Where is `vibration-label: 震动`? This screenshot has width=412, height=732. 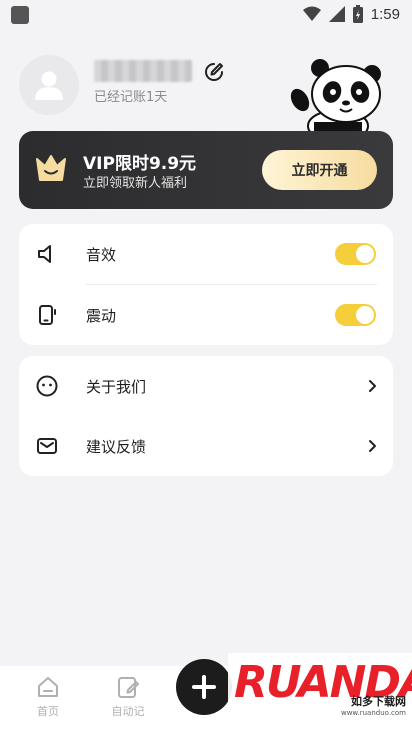
vibration-label: 震动 is located at coordinates (101, 315).